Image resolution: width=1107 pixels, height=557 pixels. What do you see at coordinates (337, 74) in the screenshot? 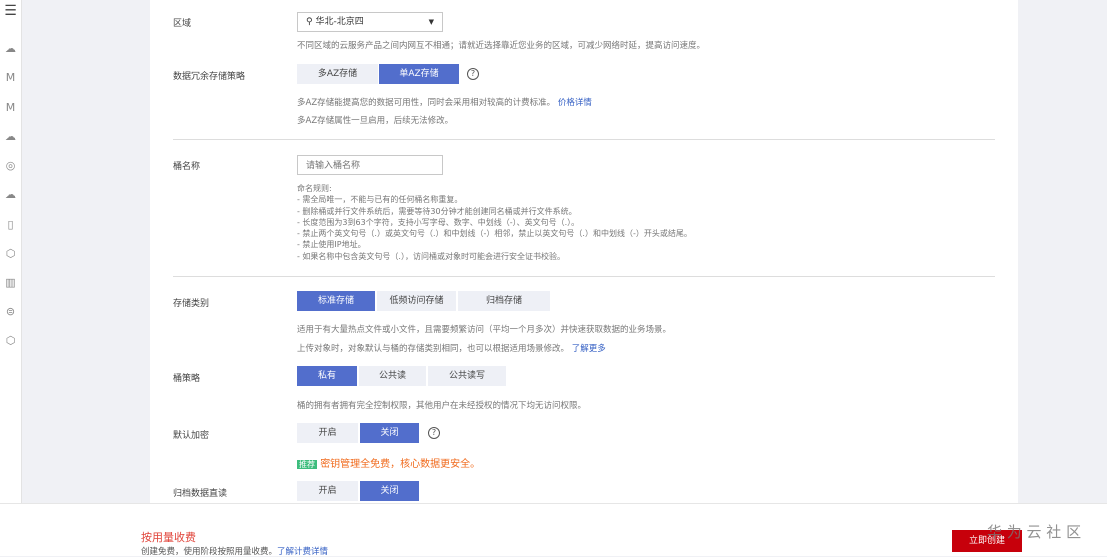
I see `multi-az-button: 多AZ存储` at bounding box center [337, 74].